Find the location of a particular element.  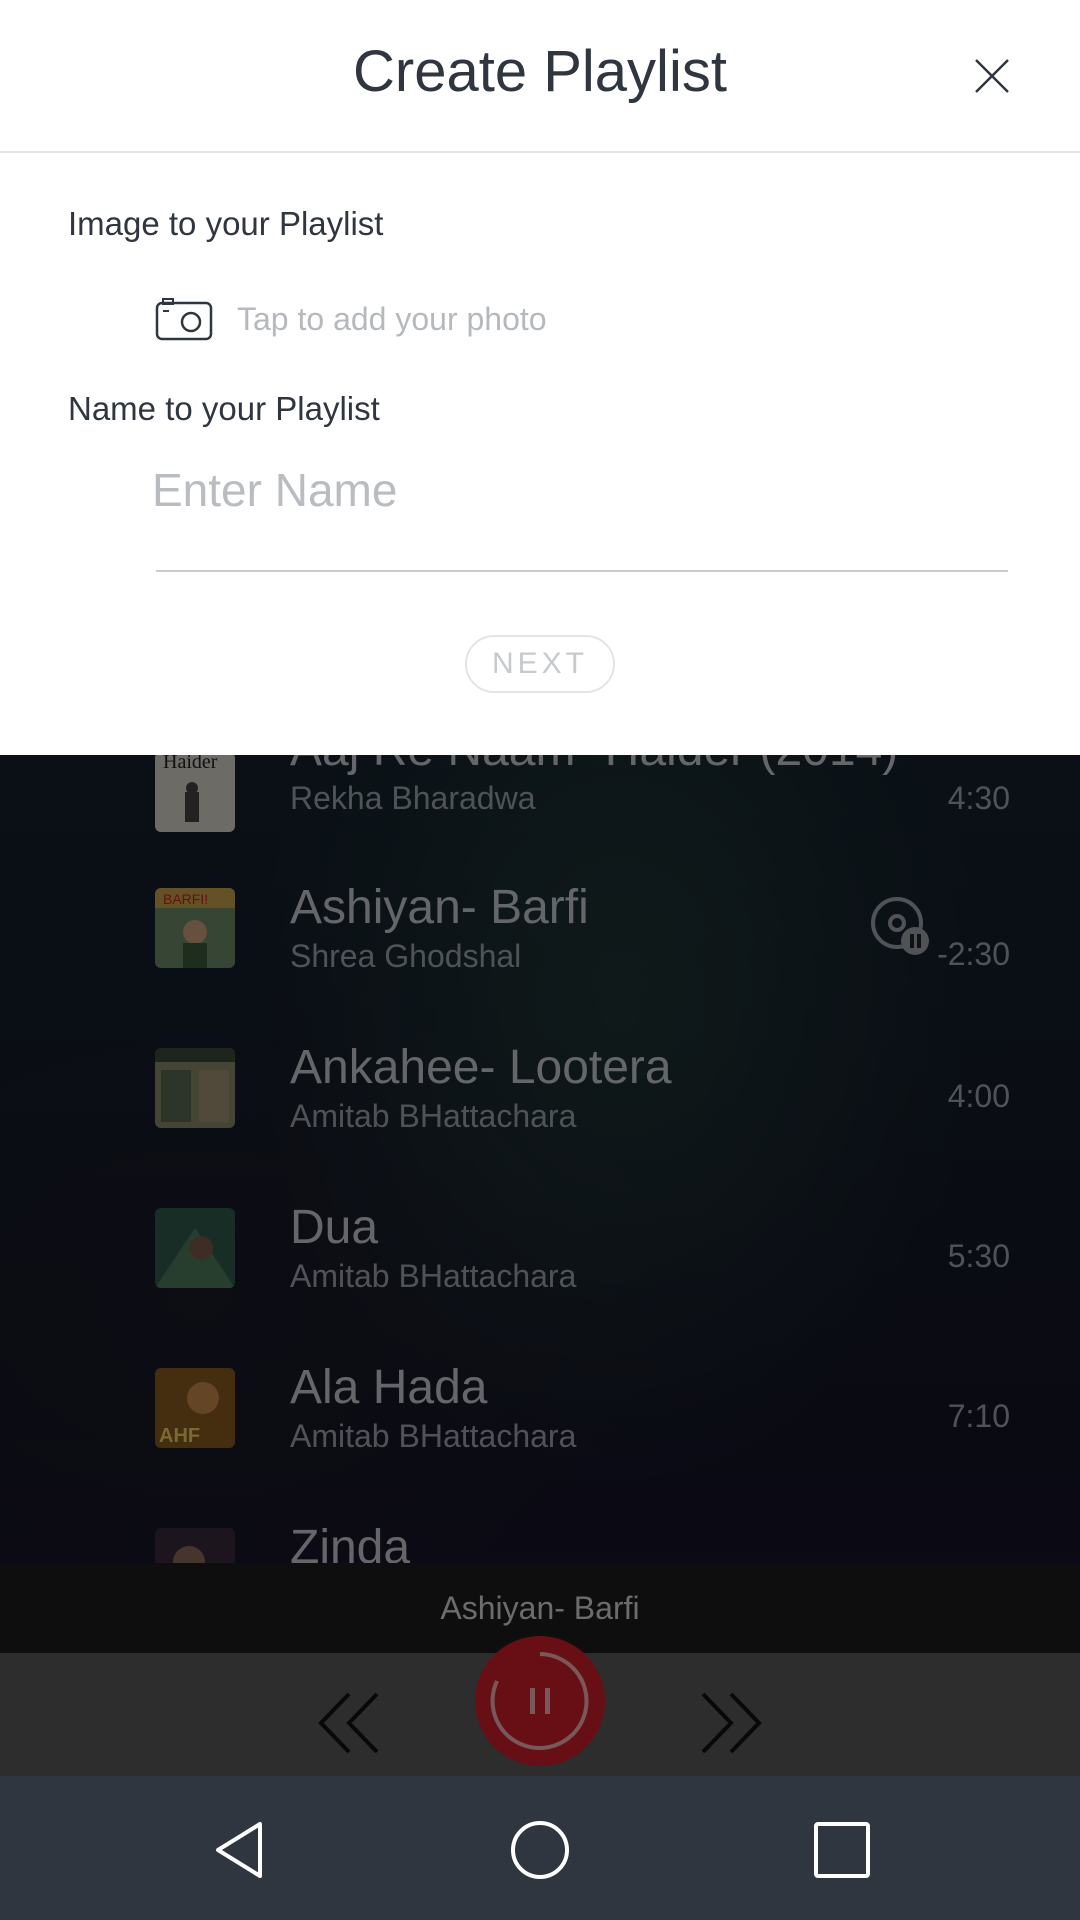

add-photo-button: Tap to add your photo is located at coordinates (351, 319).